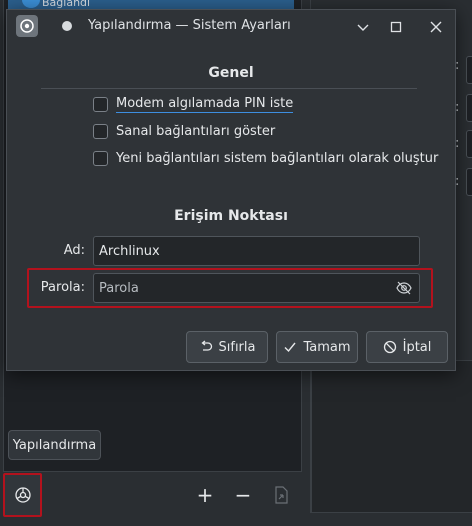  I want to click on reset-button: Sıfırla, so click(227, 347).